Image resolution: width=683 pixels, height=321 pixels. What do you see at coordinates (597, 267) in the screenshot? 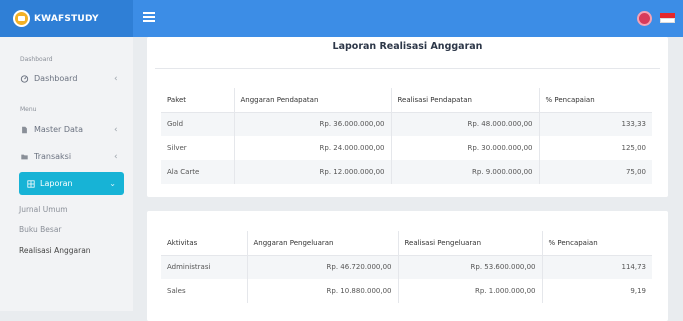
I see `table-cell: 114,73` at bounding box center [597, 267].